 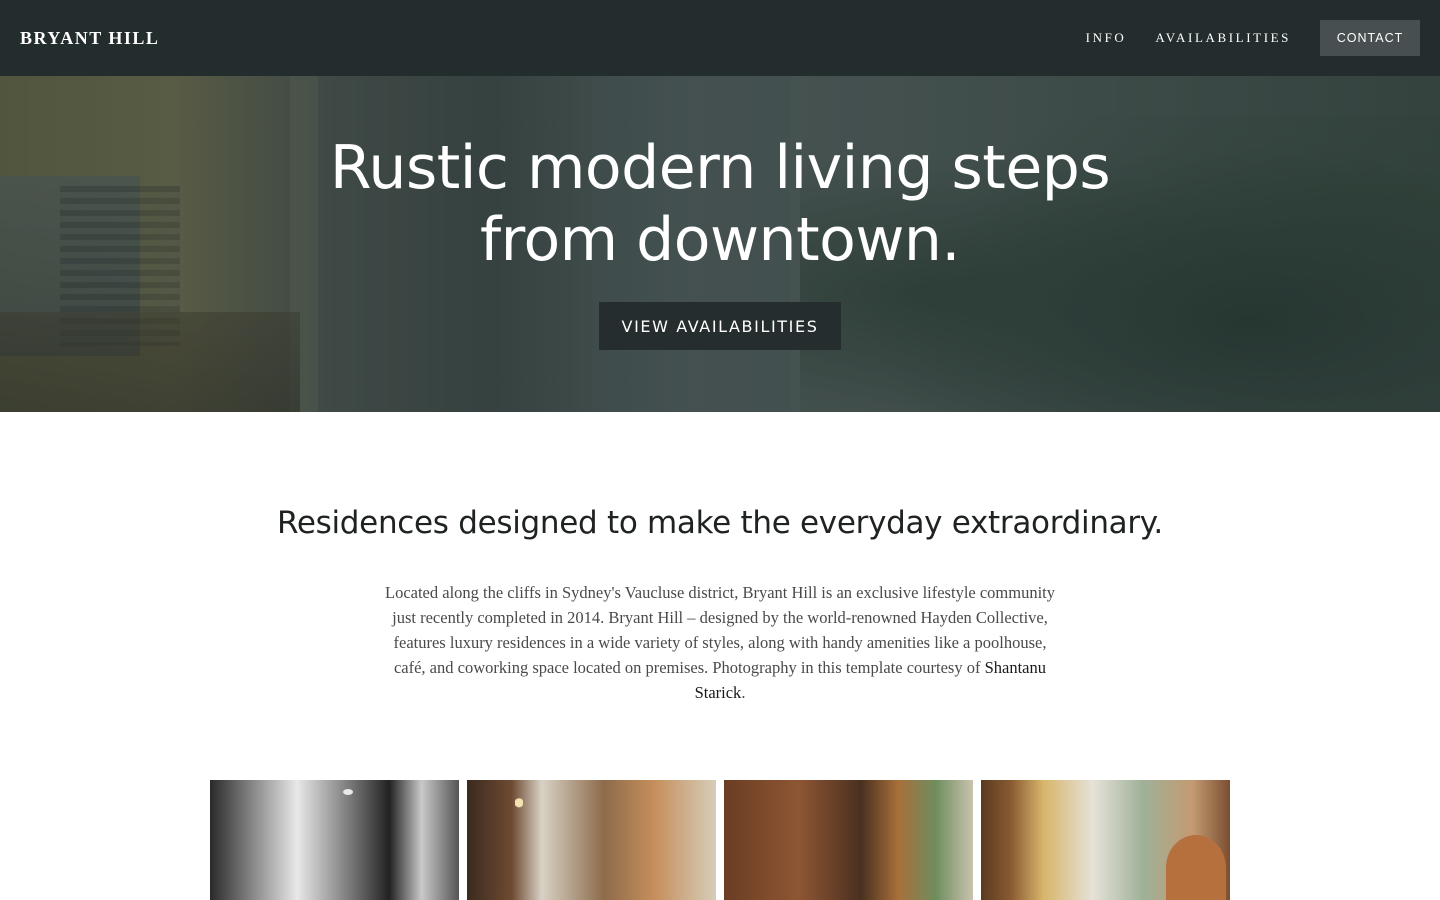 What do you see at coordinates (1370, 38) in the screenshot?
I see `contact-button: CONTACT` at bounding box center [1370, 38].